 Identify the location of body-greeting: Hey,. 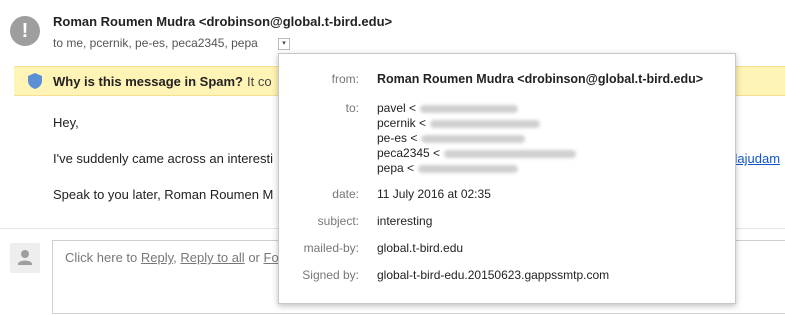
(66, 122).